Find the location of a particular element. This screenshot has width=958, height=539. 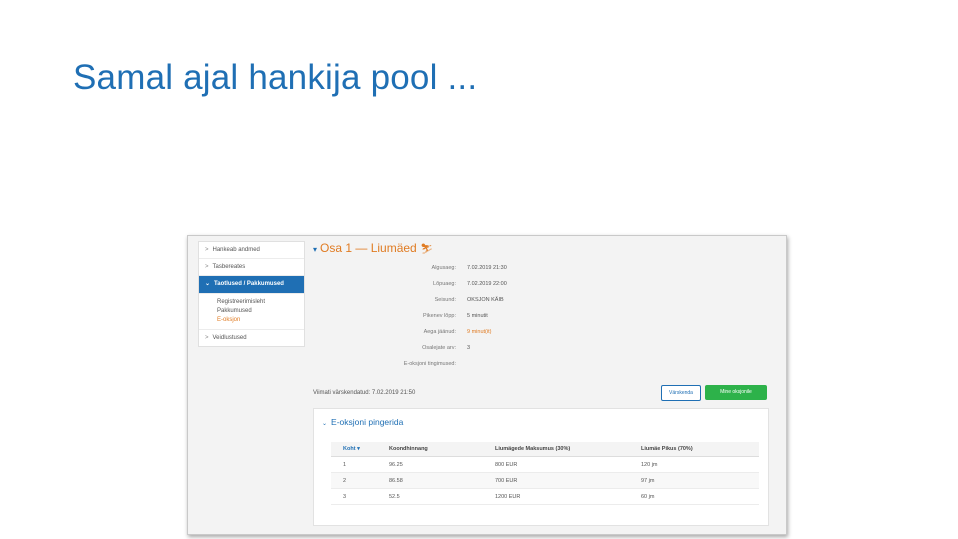

column-header-cost: Liumägede Maksumus (30%) is located at coordinates (556, 449).